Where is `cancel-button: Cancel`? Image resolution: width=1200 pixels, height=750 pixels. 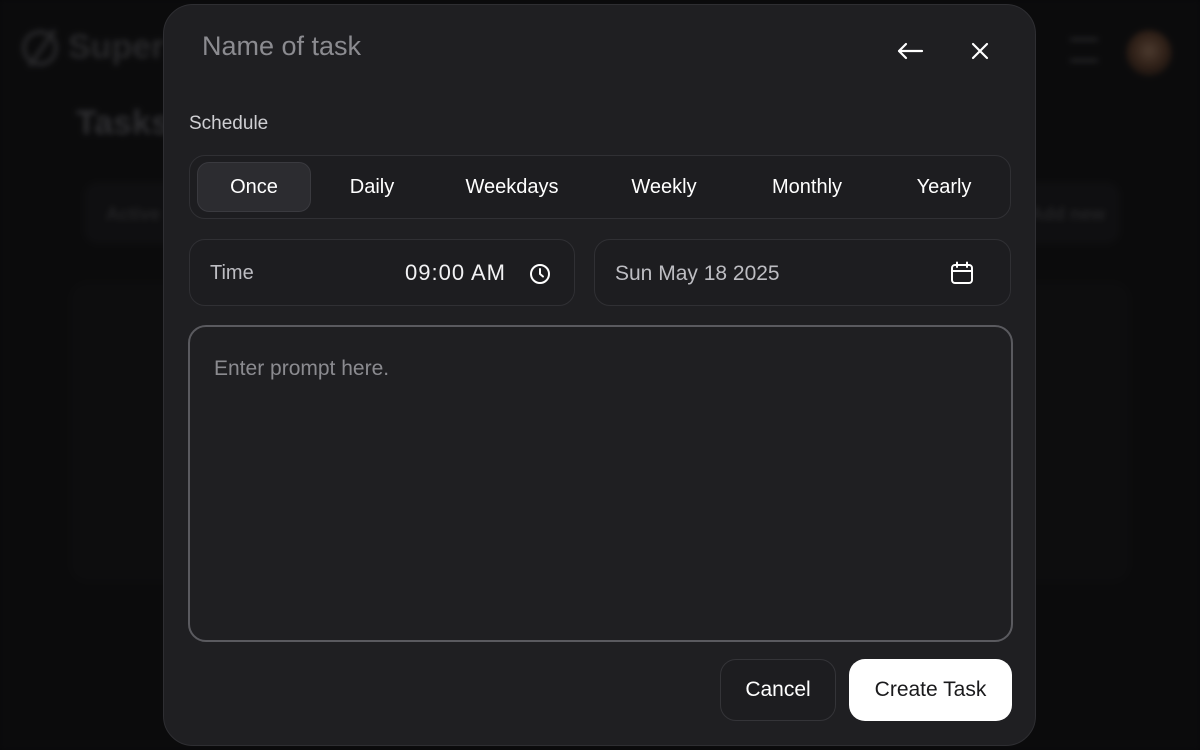
cancel-button: Cancel is located at coordinates (778, 690).